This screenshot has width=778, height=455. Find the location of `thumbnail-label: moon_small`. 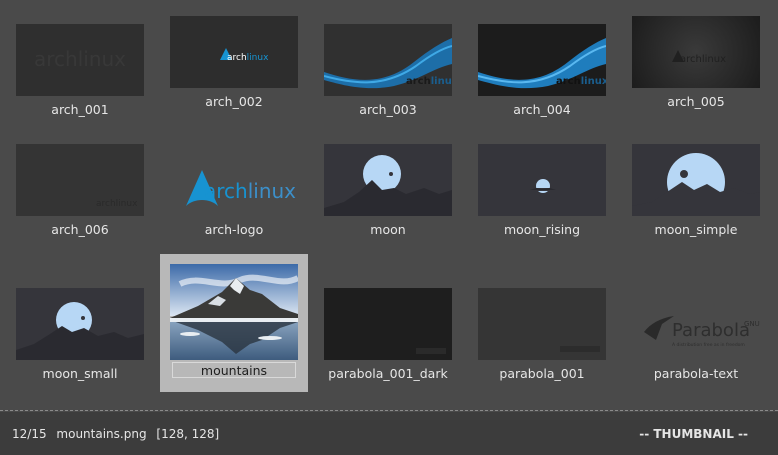

thumbnail-label: moon_small is located at coordinates (80, 373).